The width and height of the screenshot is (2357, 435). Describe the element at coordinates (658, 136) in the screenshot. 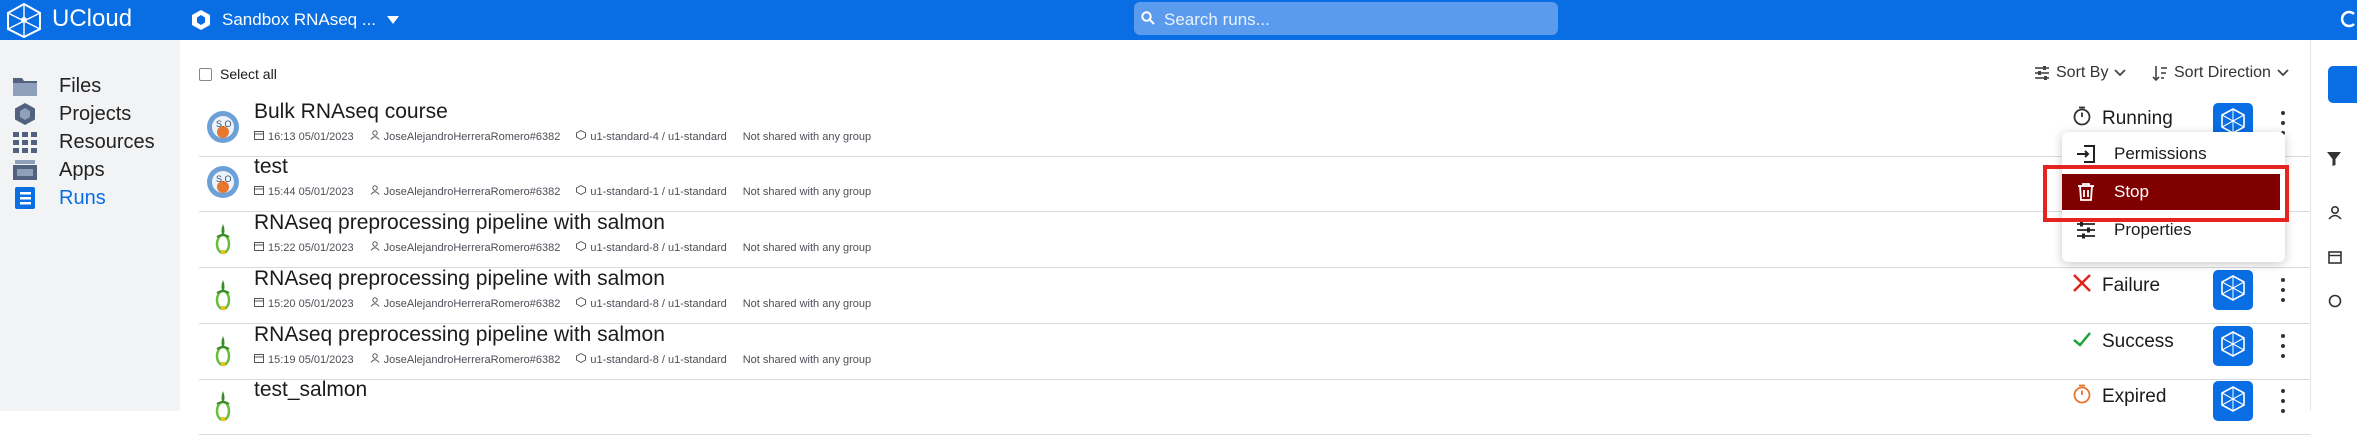

I see `job-machine-text: u1-standard-4 / u1-standard` at that location.